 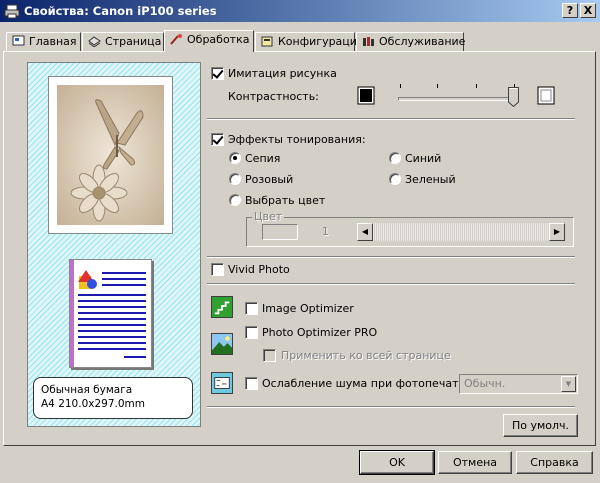 What do you see at coordinates (366, 95) in the screenshot?
I see `contrast-low-icon` at bounding box center [366, 95].